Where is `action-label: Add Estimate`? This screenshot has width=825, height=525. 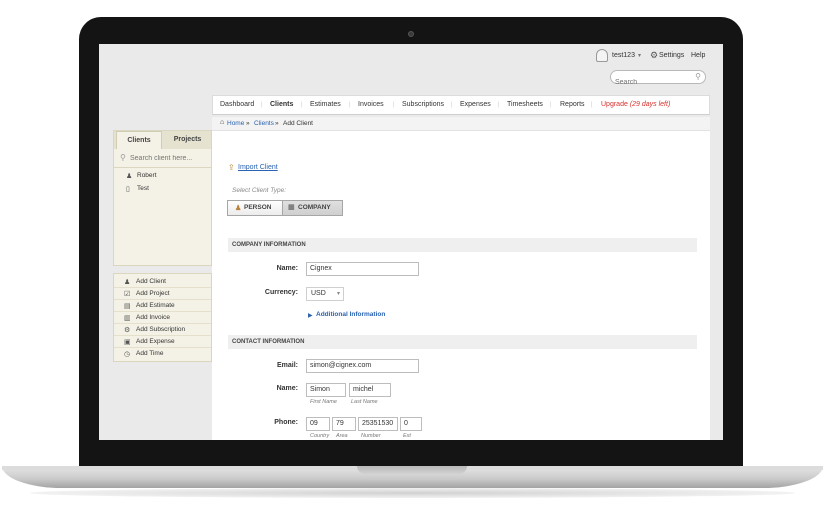 action-label: Add Estimate is located at coordinates (155, 305).